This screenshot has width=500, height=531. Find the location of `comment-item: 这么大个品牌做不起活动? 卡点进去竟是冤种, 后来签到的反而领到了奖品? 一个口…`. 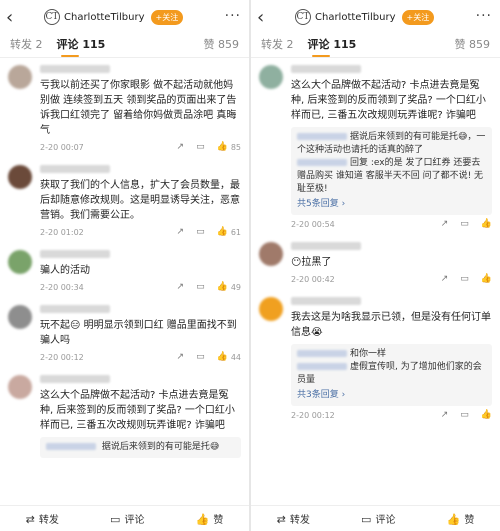

comment-item: 这么大个品牌做不起活动? 卡点进去竟是冤种, 后来签到的反而领到了奖品? 一个口… is located at coordinates (124, 416).